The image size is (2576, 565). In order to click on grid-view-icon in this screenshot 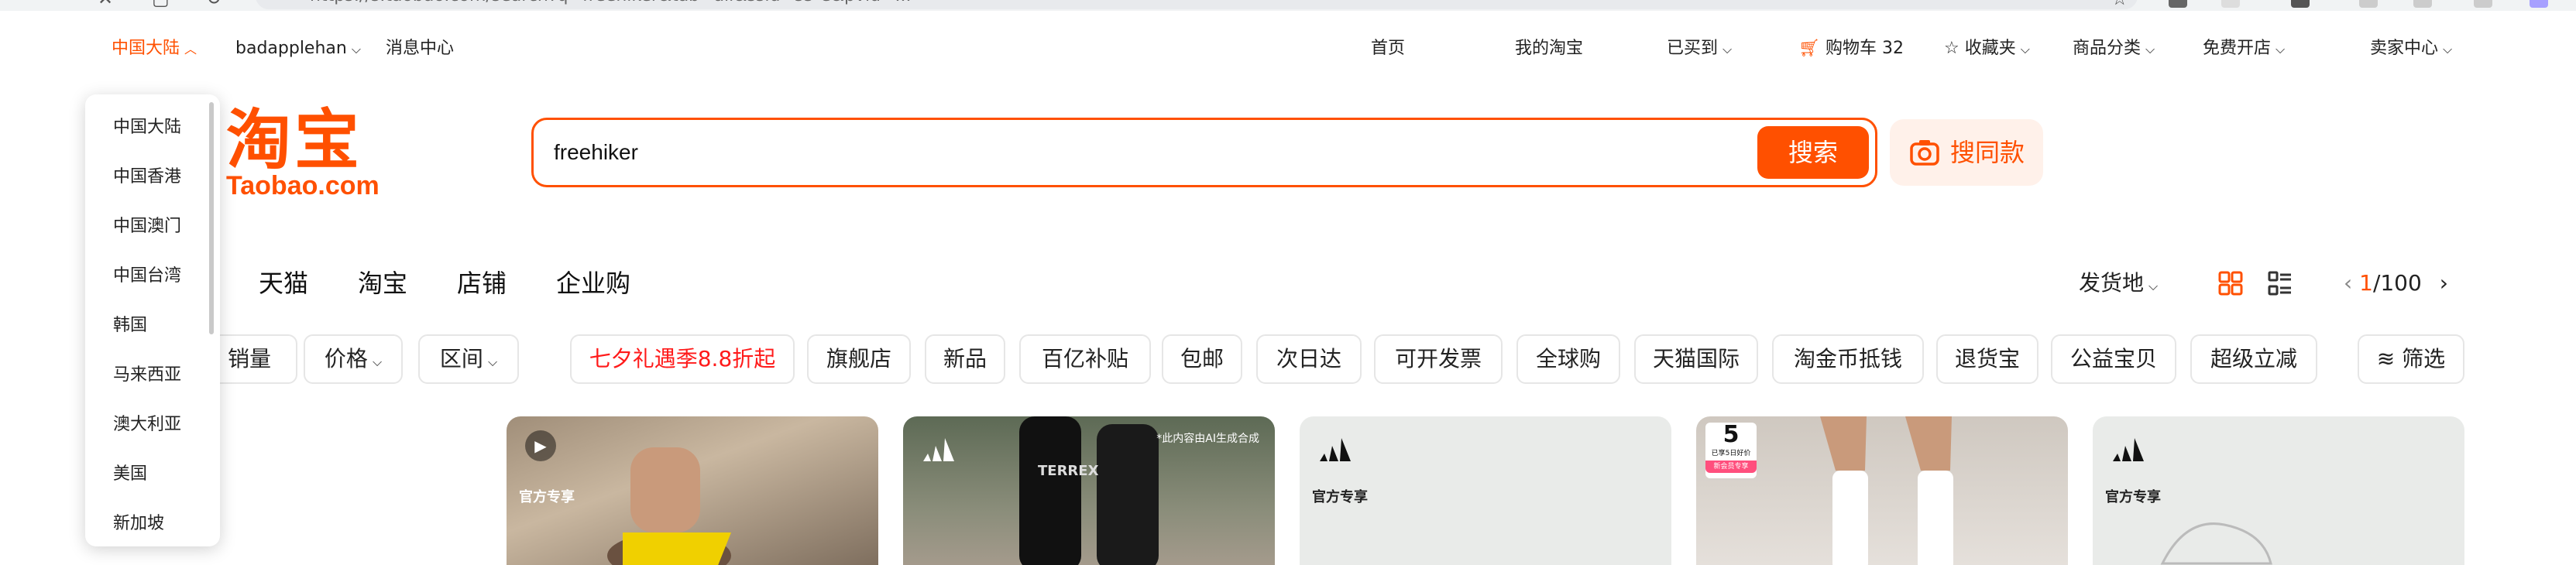, I will do `click(2230, 283)`.